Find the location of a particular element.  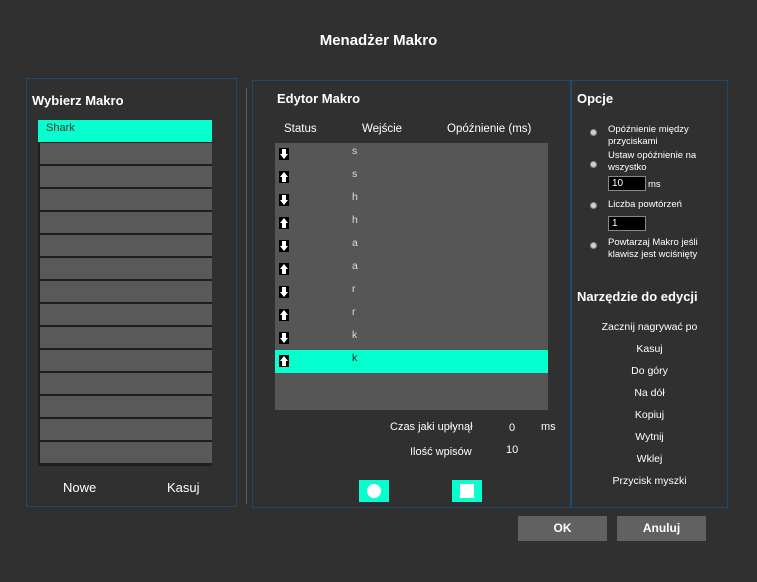

macro-list: Shark is located at coordinates (125, 293).